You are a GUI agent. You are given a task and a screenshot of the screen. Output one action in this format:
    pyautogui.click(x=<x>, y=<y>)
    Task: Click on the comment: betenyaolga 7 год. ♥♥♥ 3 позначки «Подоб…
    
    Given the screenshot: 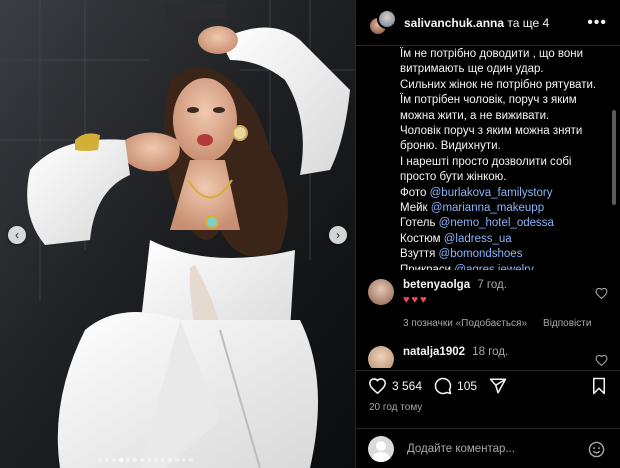 What is the action you would take?
    pyautogui.click(x=488, y=304)
    